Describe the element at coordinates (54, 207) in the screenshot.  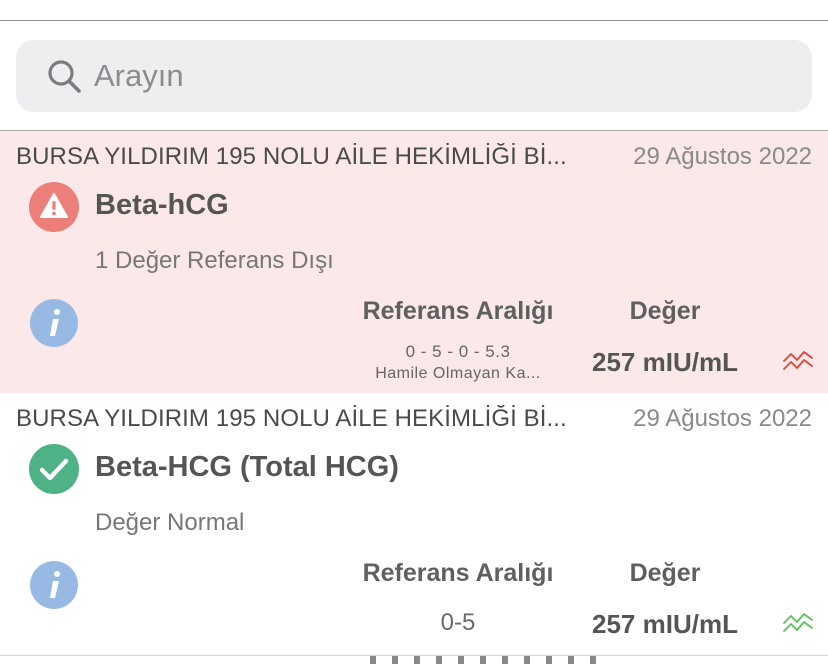
I see `warning-icon` at that location.